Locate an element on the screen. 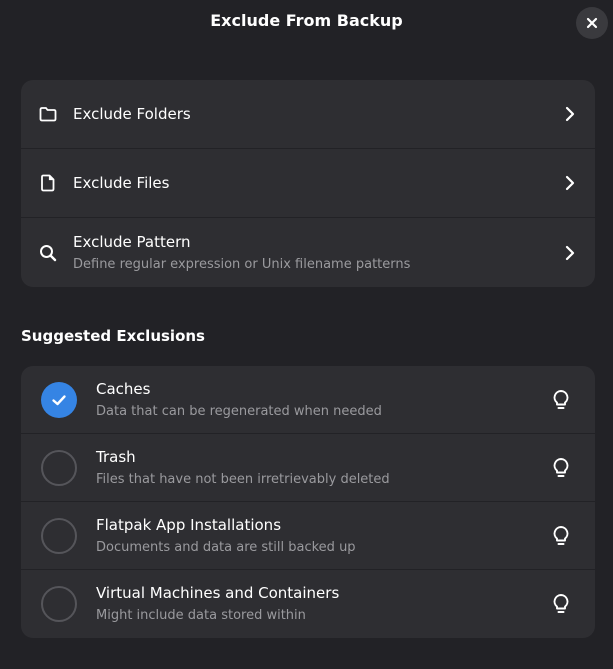 The height and width of the screenshot is (669, 613). caches-checkbox is located at coordinates (59, 399).